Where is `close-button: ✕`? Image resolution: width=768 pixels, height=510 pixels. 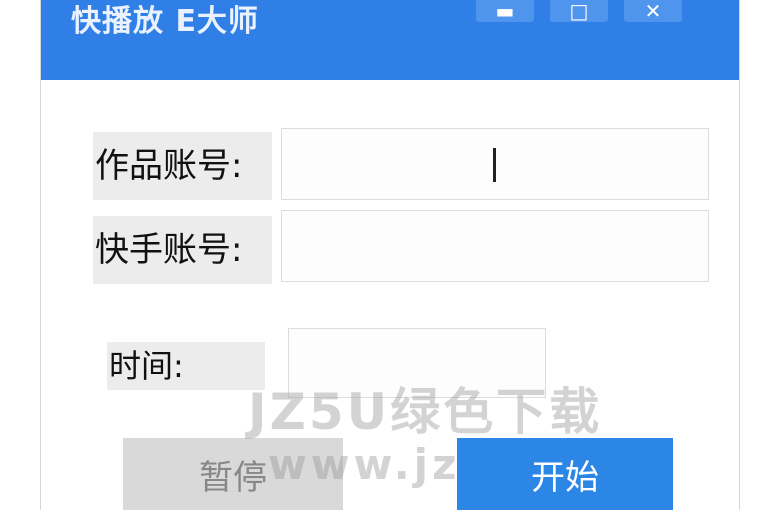 close-button: ✕ is located at coordinates (653, 11).